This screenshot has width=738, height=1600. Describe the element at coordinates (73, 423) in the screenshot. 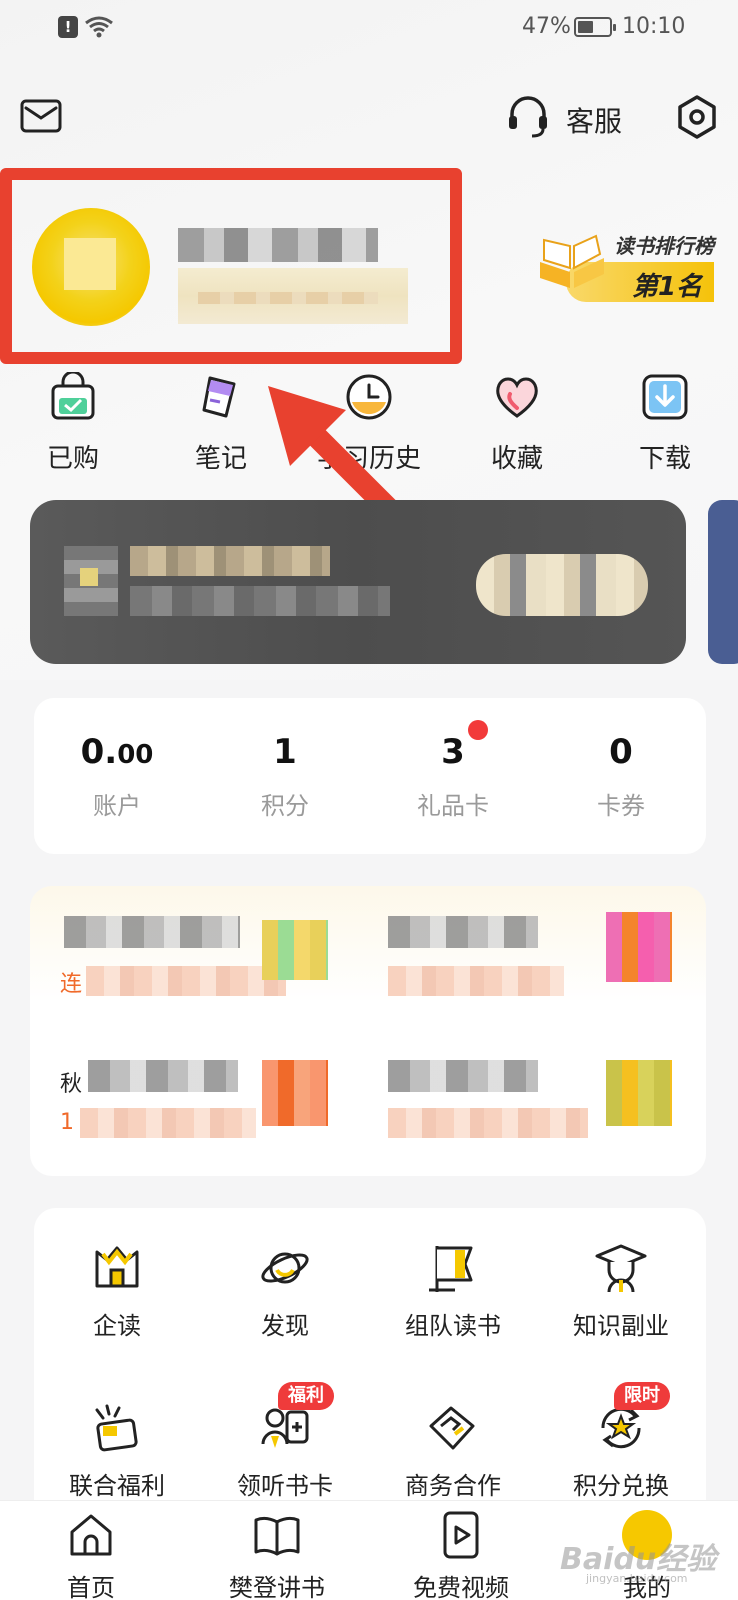

I see `quick-item-purchased: 已购` at that location.